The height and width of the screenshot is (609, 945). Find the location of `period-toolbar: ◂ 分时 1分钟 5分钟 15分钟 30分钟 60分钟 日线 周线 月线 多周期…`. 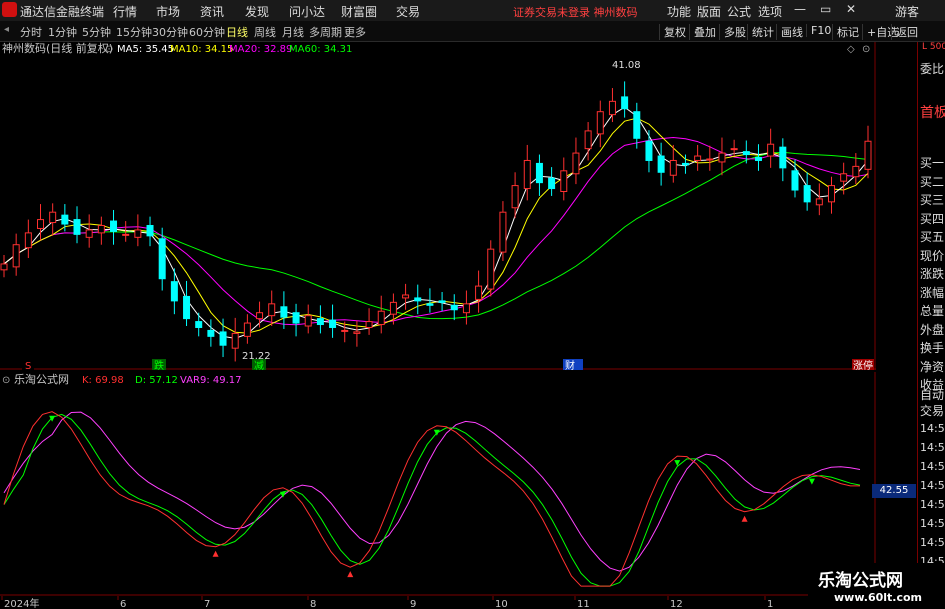

period-toolbar: ◂ 分时 1分钟 5分钟 15分钟 30分钟 60分钟 日线 周线 月线 多周期… is located at coordinates (472, 31).